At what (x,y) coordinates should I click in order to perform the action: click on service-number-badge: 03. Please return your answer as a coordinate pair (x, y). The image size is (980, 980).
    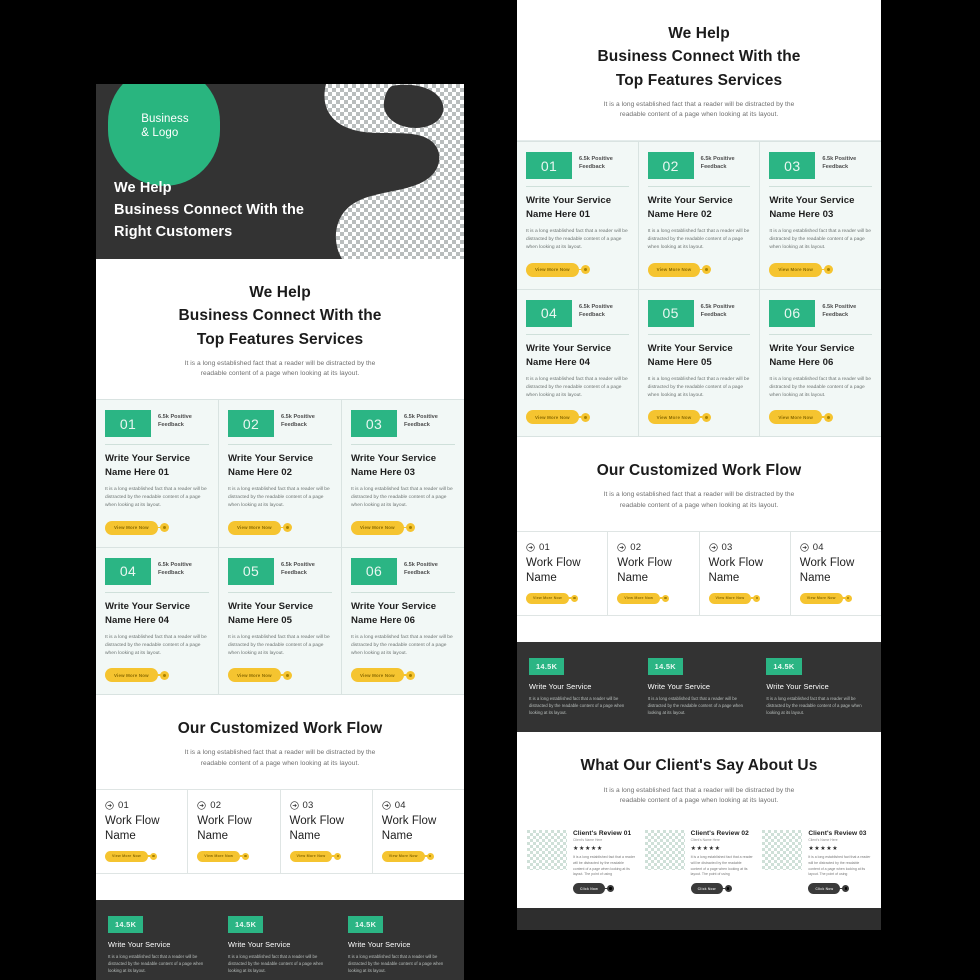
    Looking at the image, I should click on (374, 424).